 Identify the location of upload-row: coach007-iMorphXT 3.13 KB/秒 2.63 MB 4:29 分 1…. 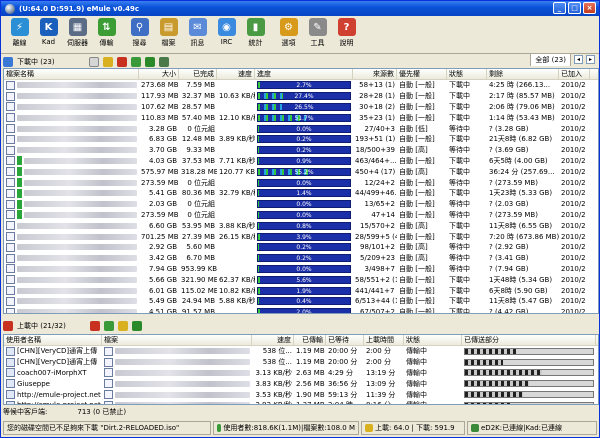
(301, 373).